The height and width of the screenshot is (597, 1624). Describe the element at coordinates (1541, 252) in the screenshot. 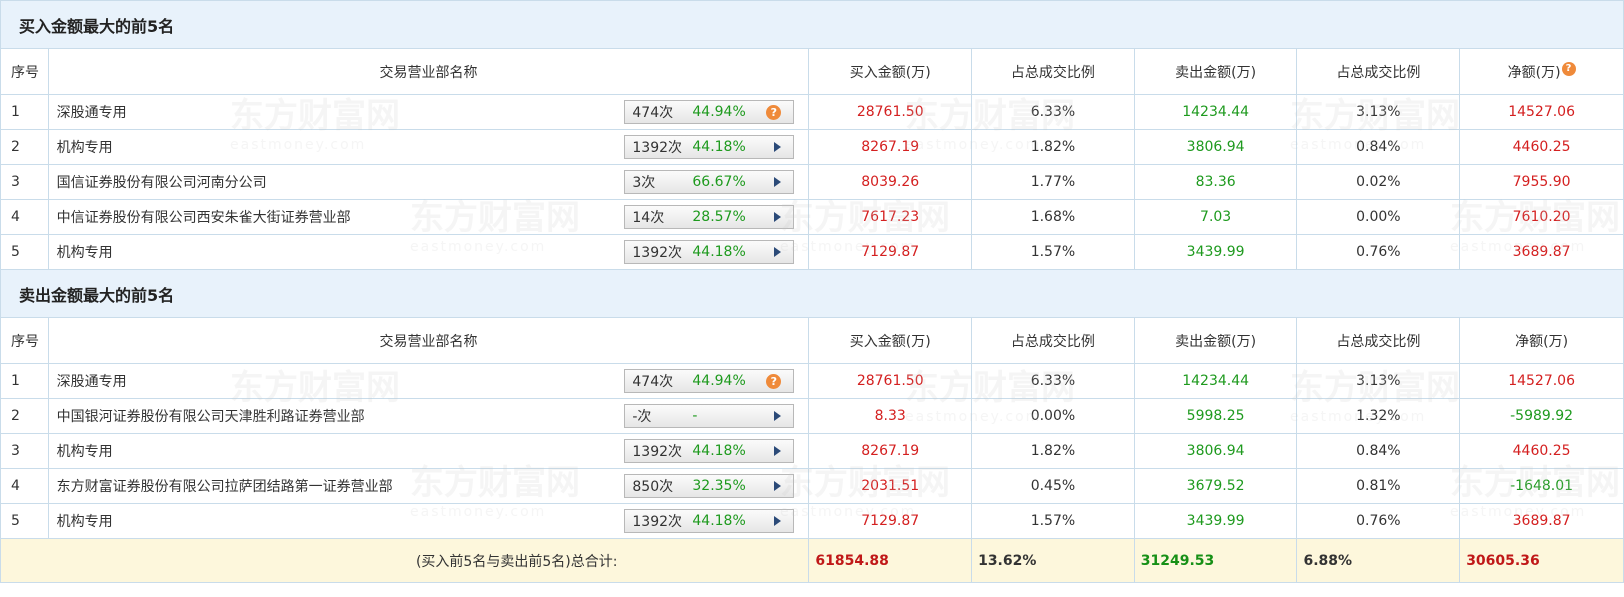

I see `net-amount: 3689.87` at that location.